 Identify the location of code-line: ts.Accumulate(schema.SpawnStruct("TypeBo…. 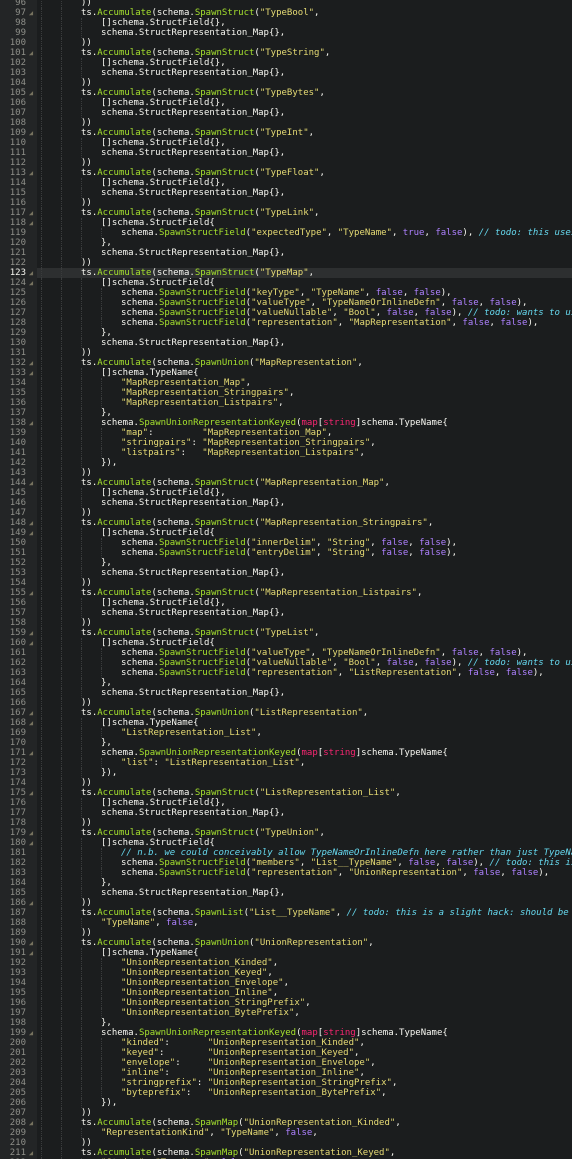
(304, 13).